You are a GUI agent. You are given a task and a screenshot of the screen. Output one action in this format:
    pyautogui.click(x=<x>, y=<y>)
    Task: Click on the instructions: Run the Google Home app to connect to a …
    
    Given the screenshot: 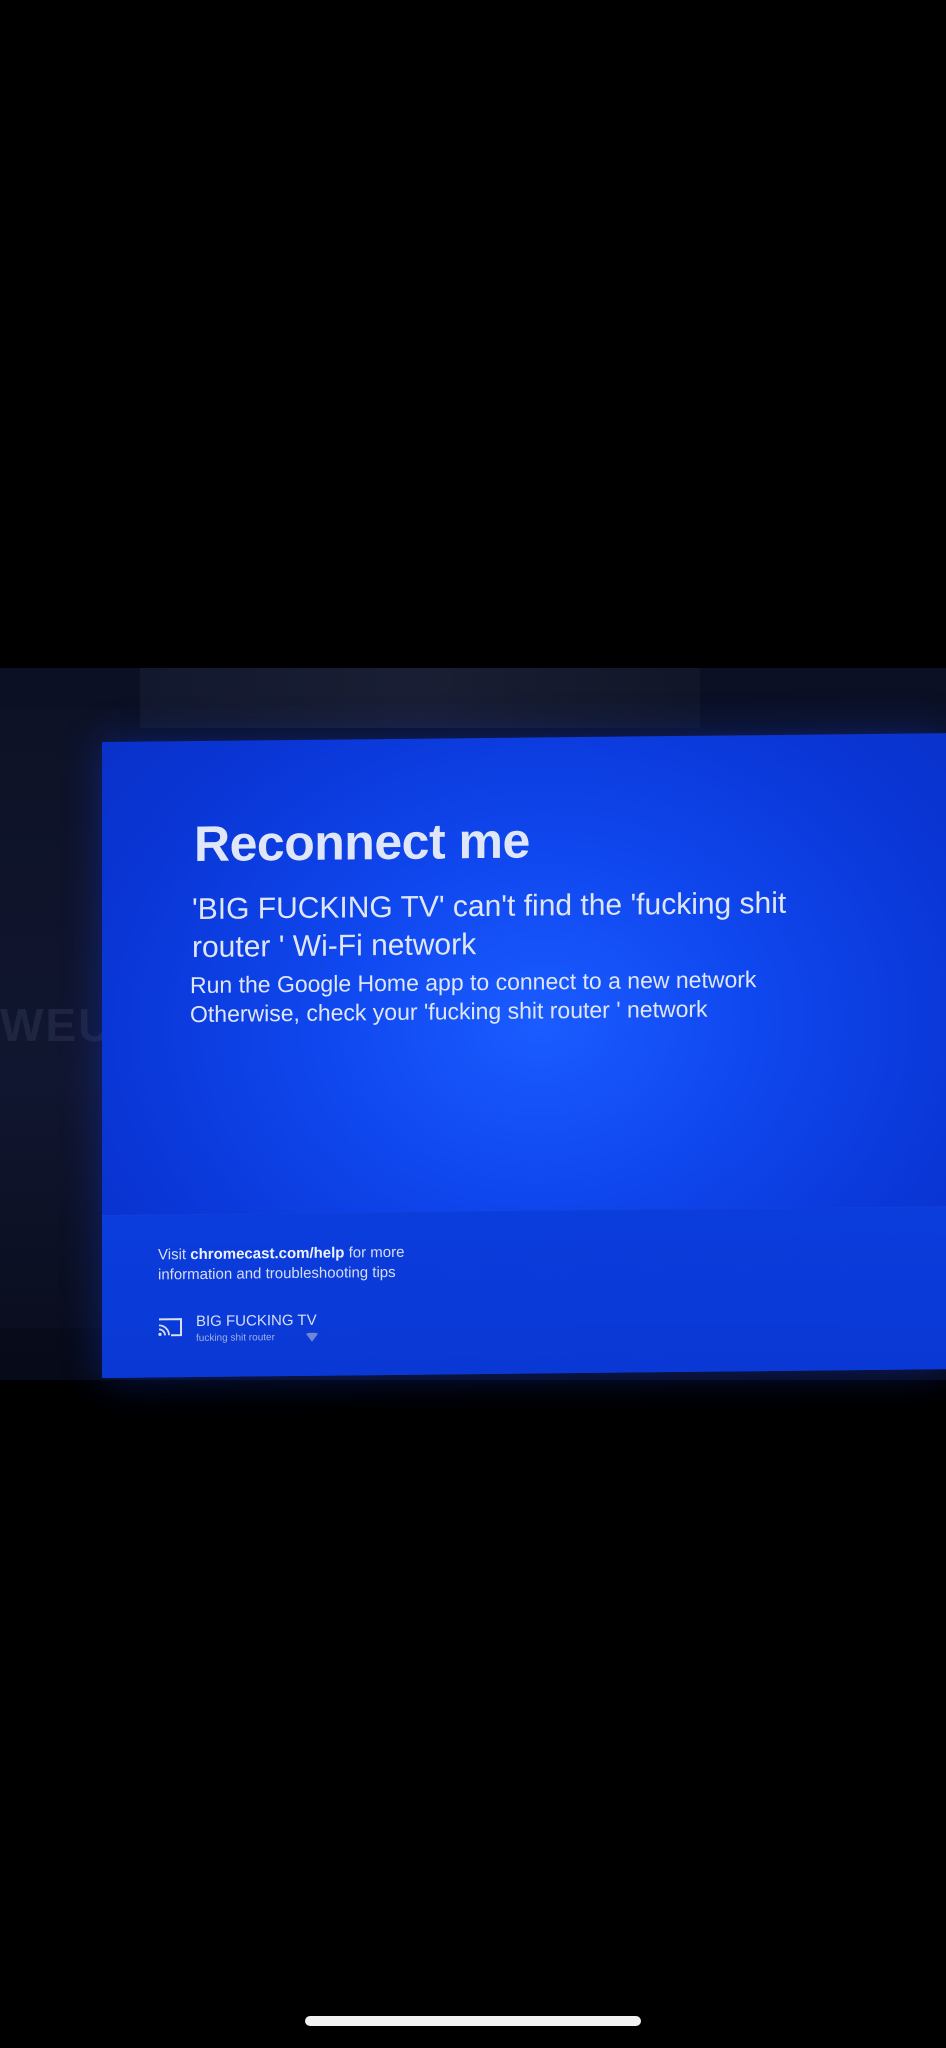 What is the action you would take?
    pyautogui.click(x=540, y=996)
    